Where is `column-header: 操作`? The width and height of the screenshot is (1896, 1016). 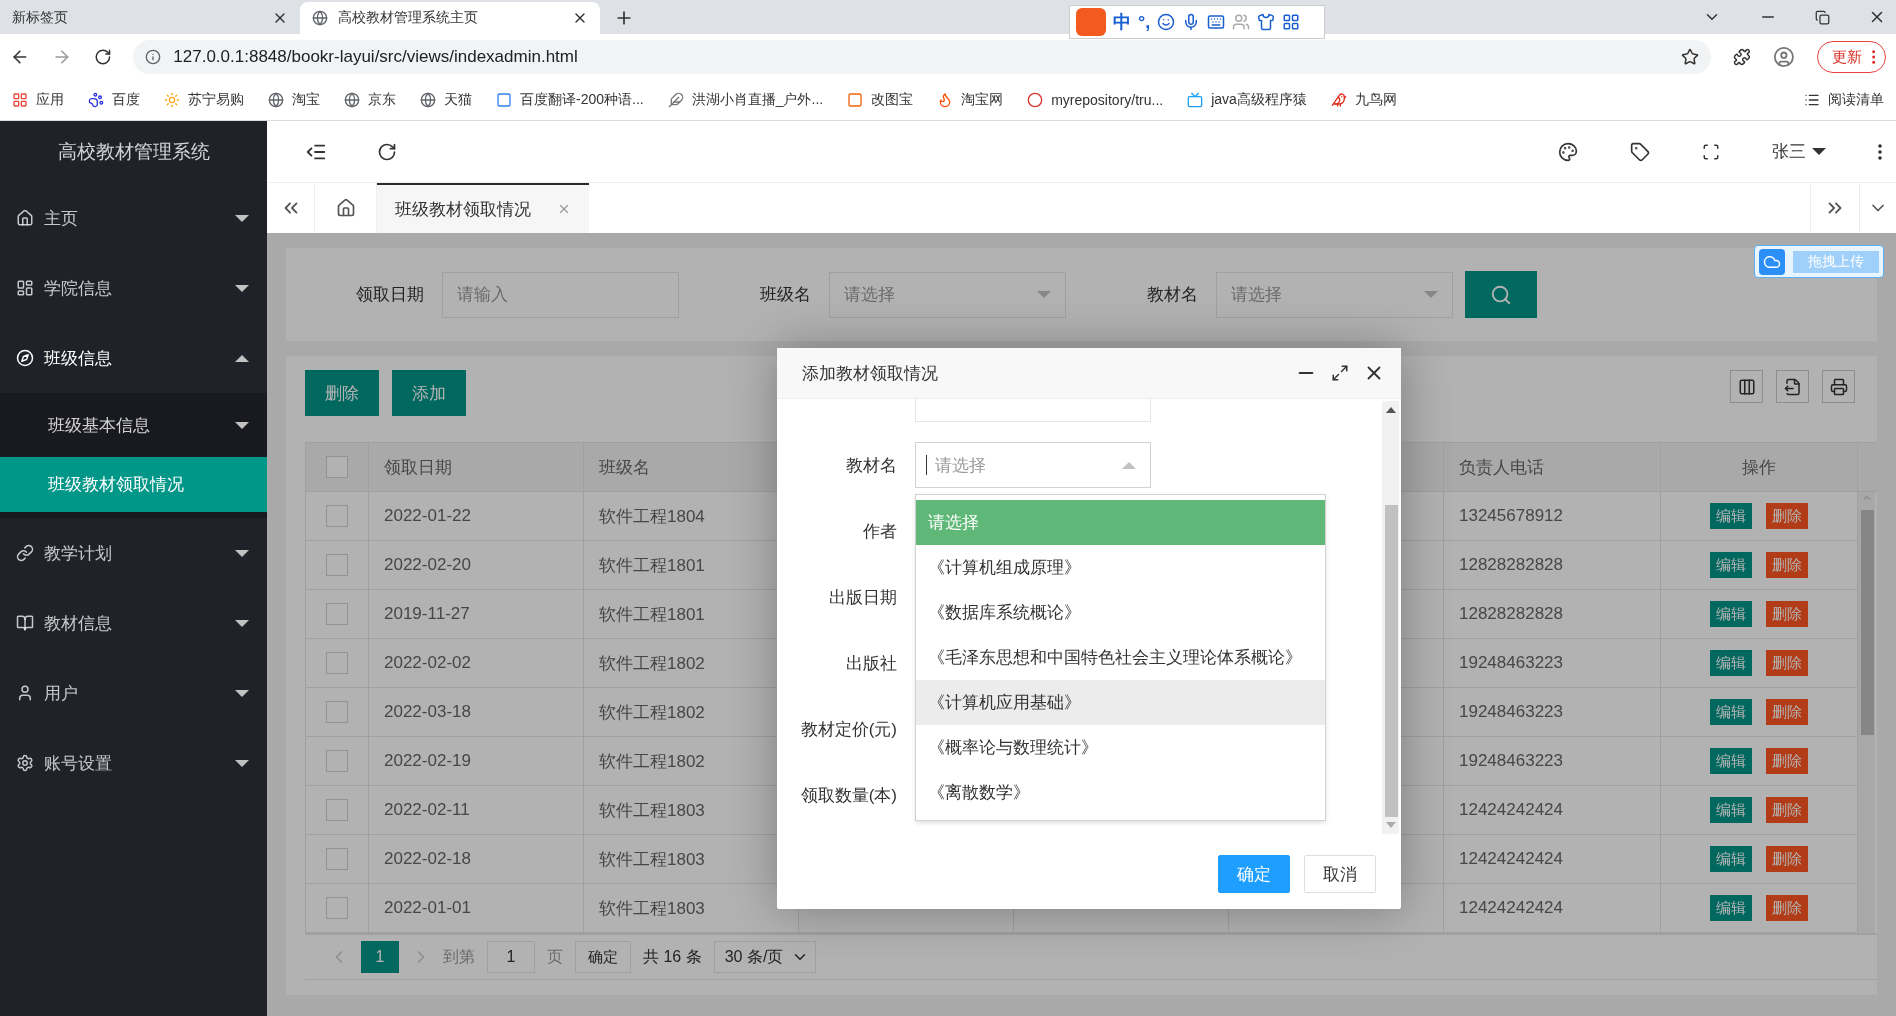
column-header: 操作 is located at coordinates (1759, 467).